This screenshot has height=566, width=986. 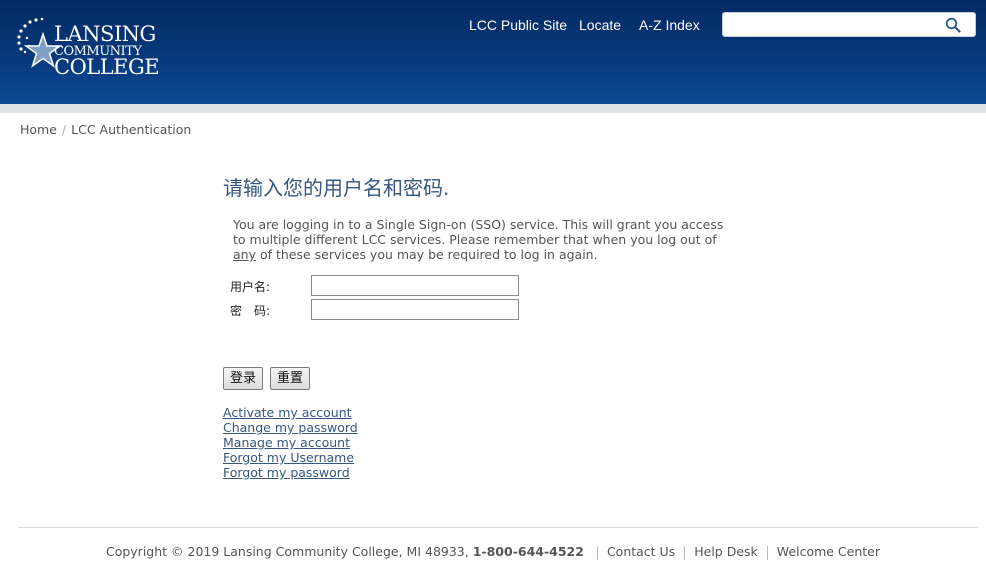 I want to click on link-manage-account: Manage my account, so click(x=290, y=442).